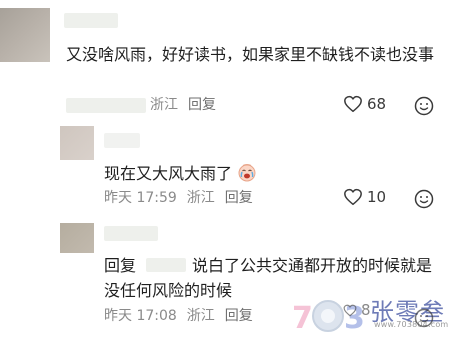 This screenshot has height=341, width=462. Describe the element at coordinates (140, 316) in the screenshot. I see `timestamp: 昨天 17:08` at that location.